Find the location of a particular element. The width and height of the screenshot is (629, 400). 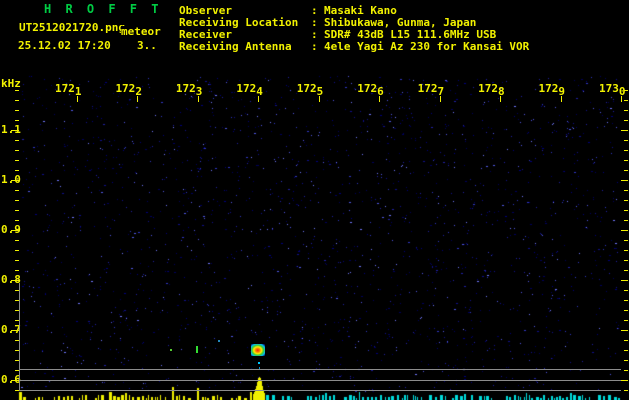

time-axis-label: 1729 is located at coordinates (552, 90).